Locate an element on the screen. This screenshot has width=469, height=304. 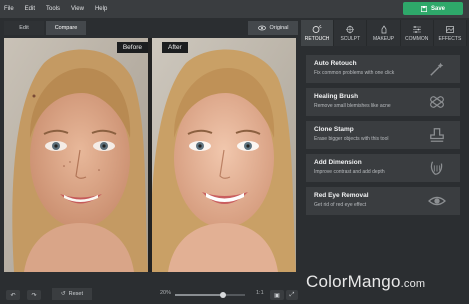
bandage-icon is located at coordinates (437, 102).